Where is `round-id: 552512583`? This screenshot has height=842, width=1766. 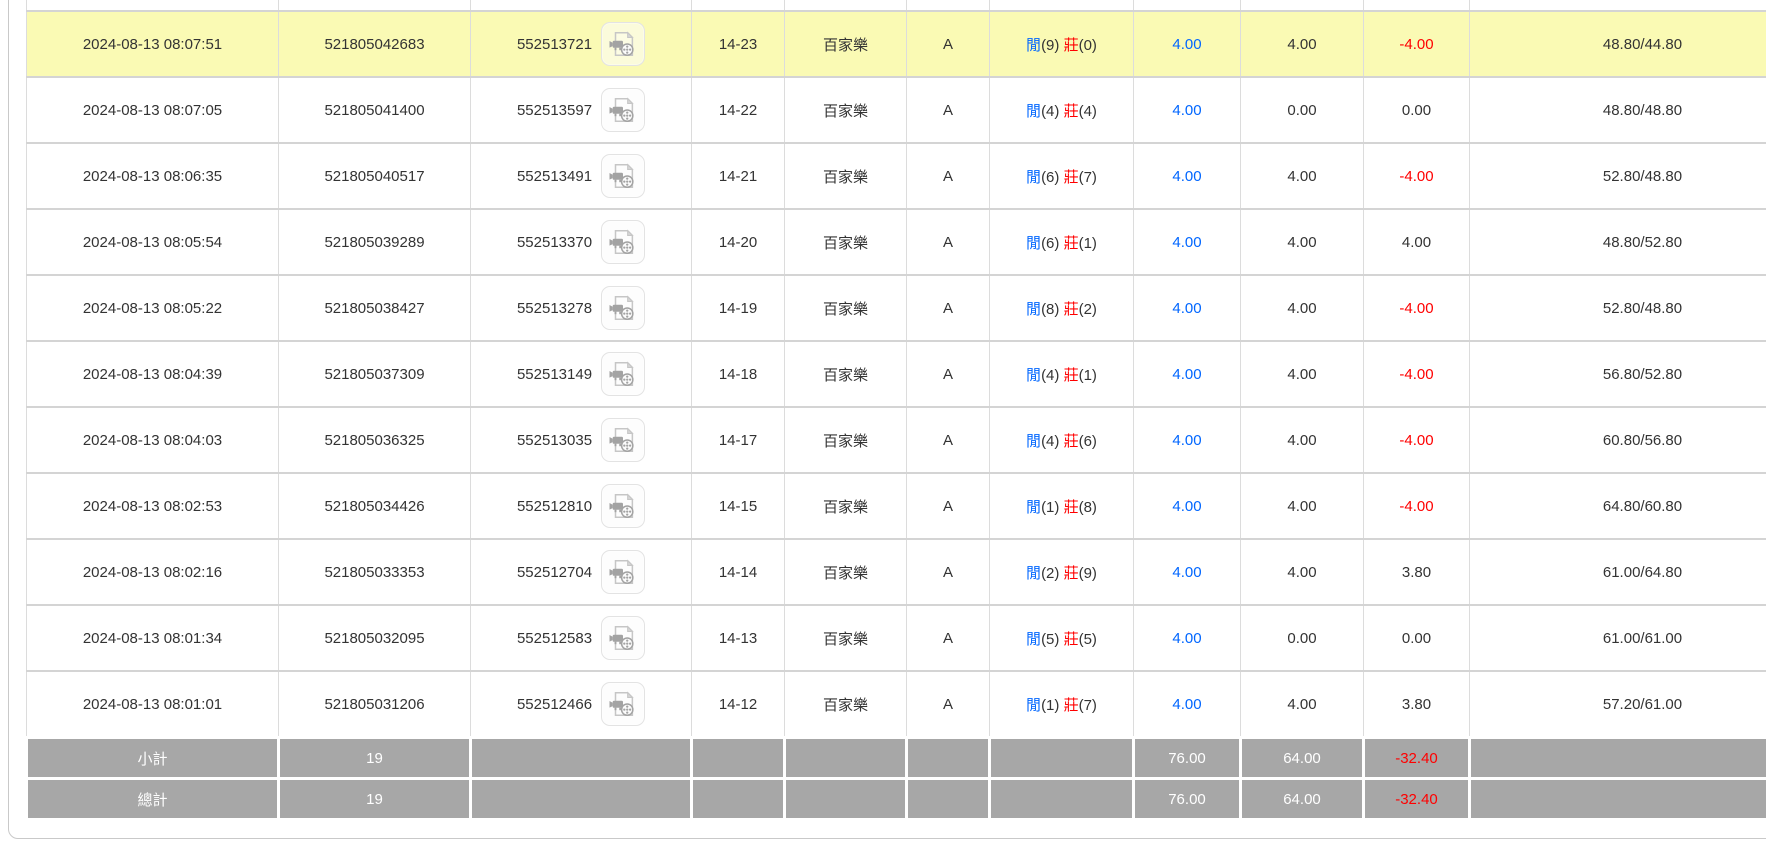
round-id: 552512583 is located at coordinates (554, 638).